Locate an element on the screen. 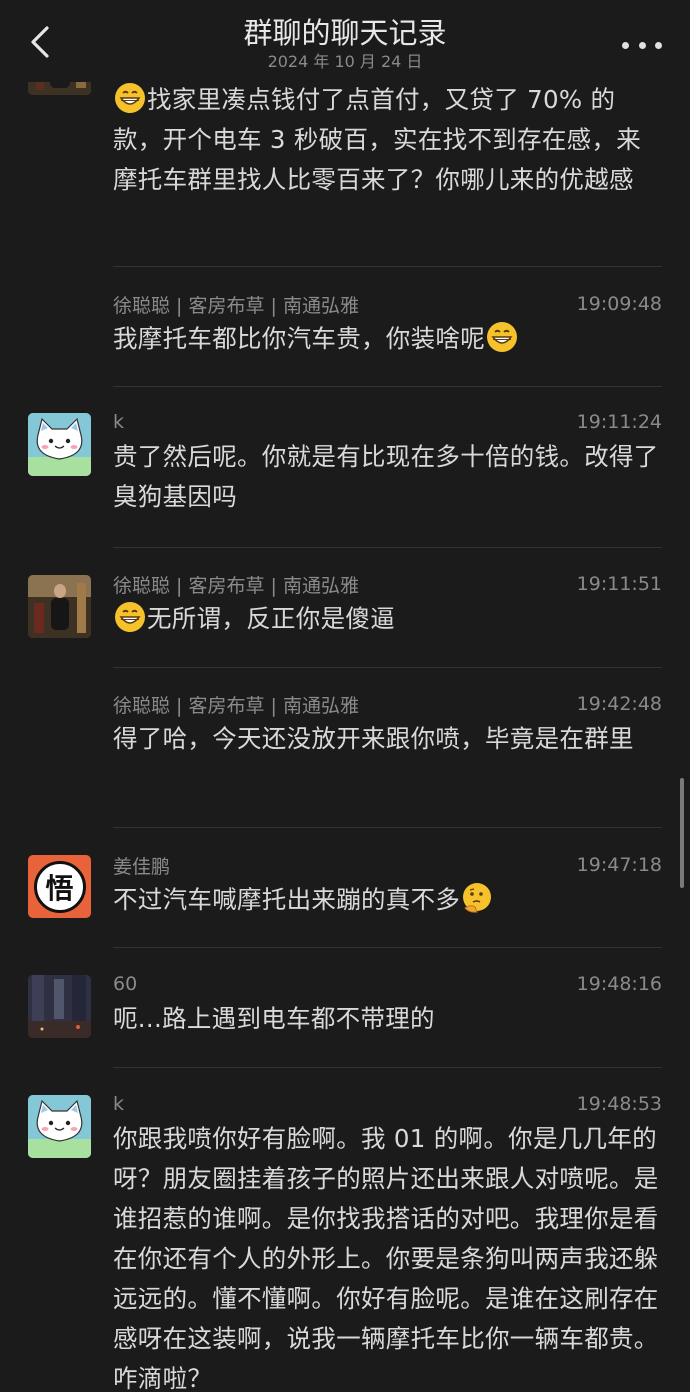 The width and height of the screenshot is (690, 1392). header-title-group: 群聊的聊天记录 2024 年 10 月 24 日 is located at coordinates (345, 43).